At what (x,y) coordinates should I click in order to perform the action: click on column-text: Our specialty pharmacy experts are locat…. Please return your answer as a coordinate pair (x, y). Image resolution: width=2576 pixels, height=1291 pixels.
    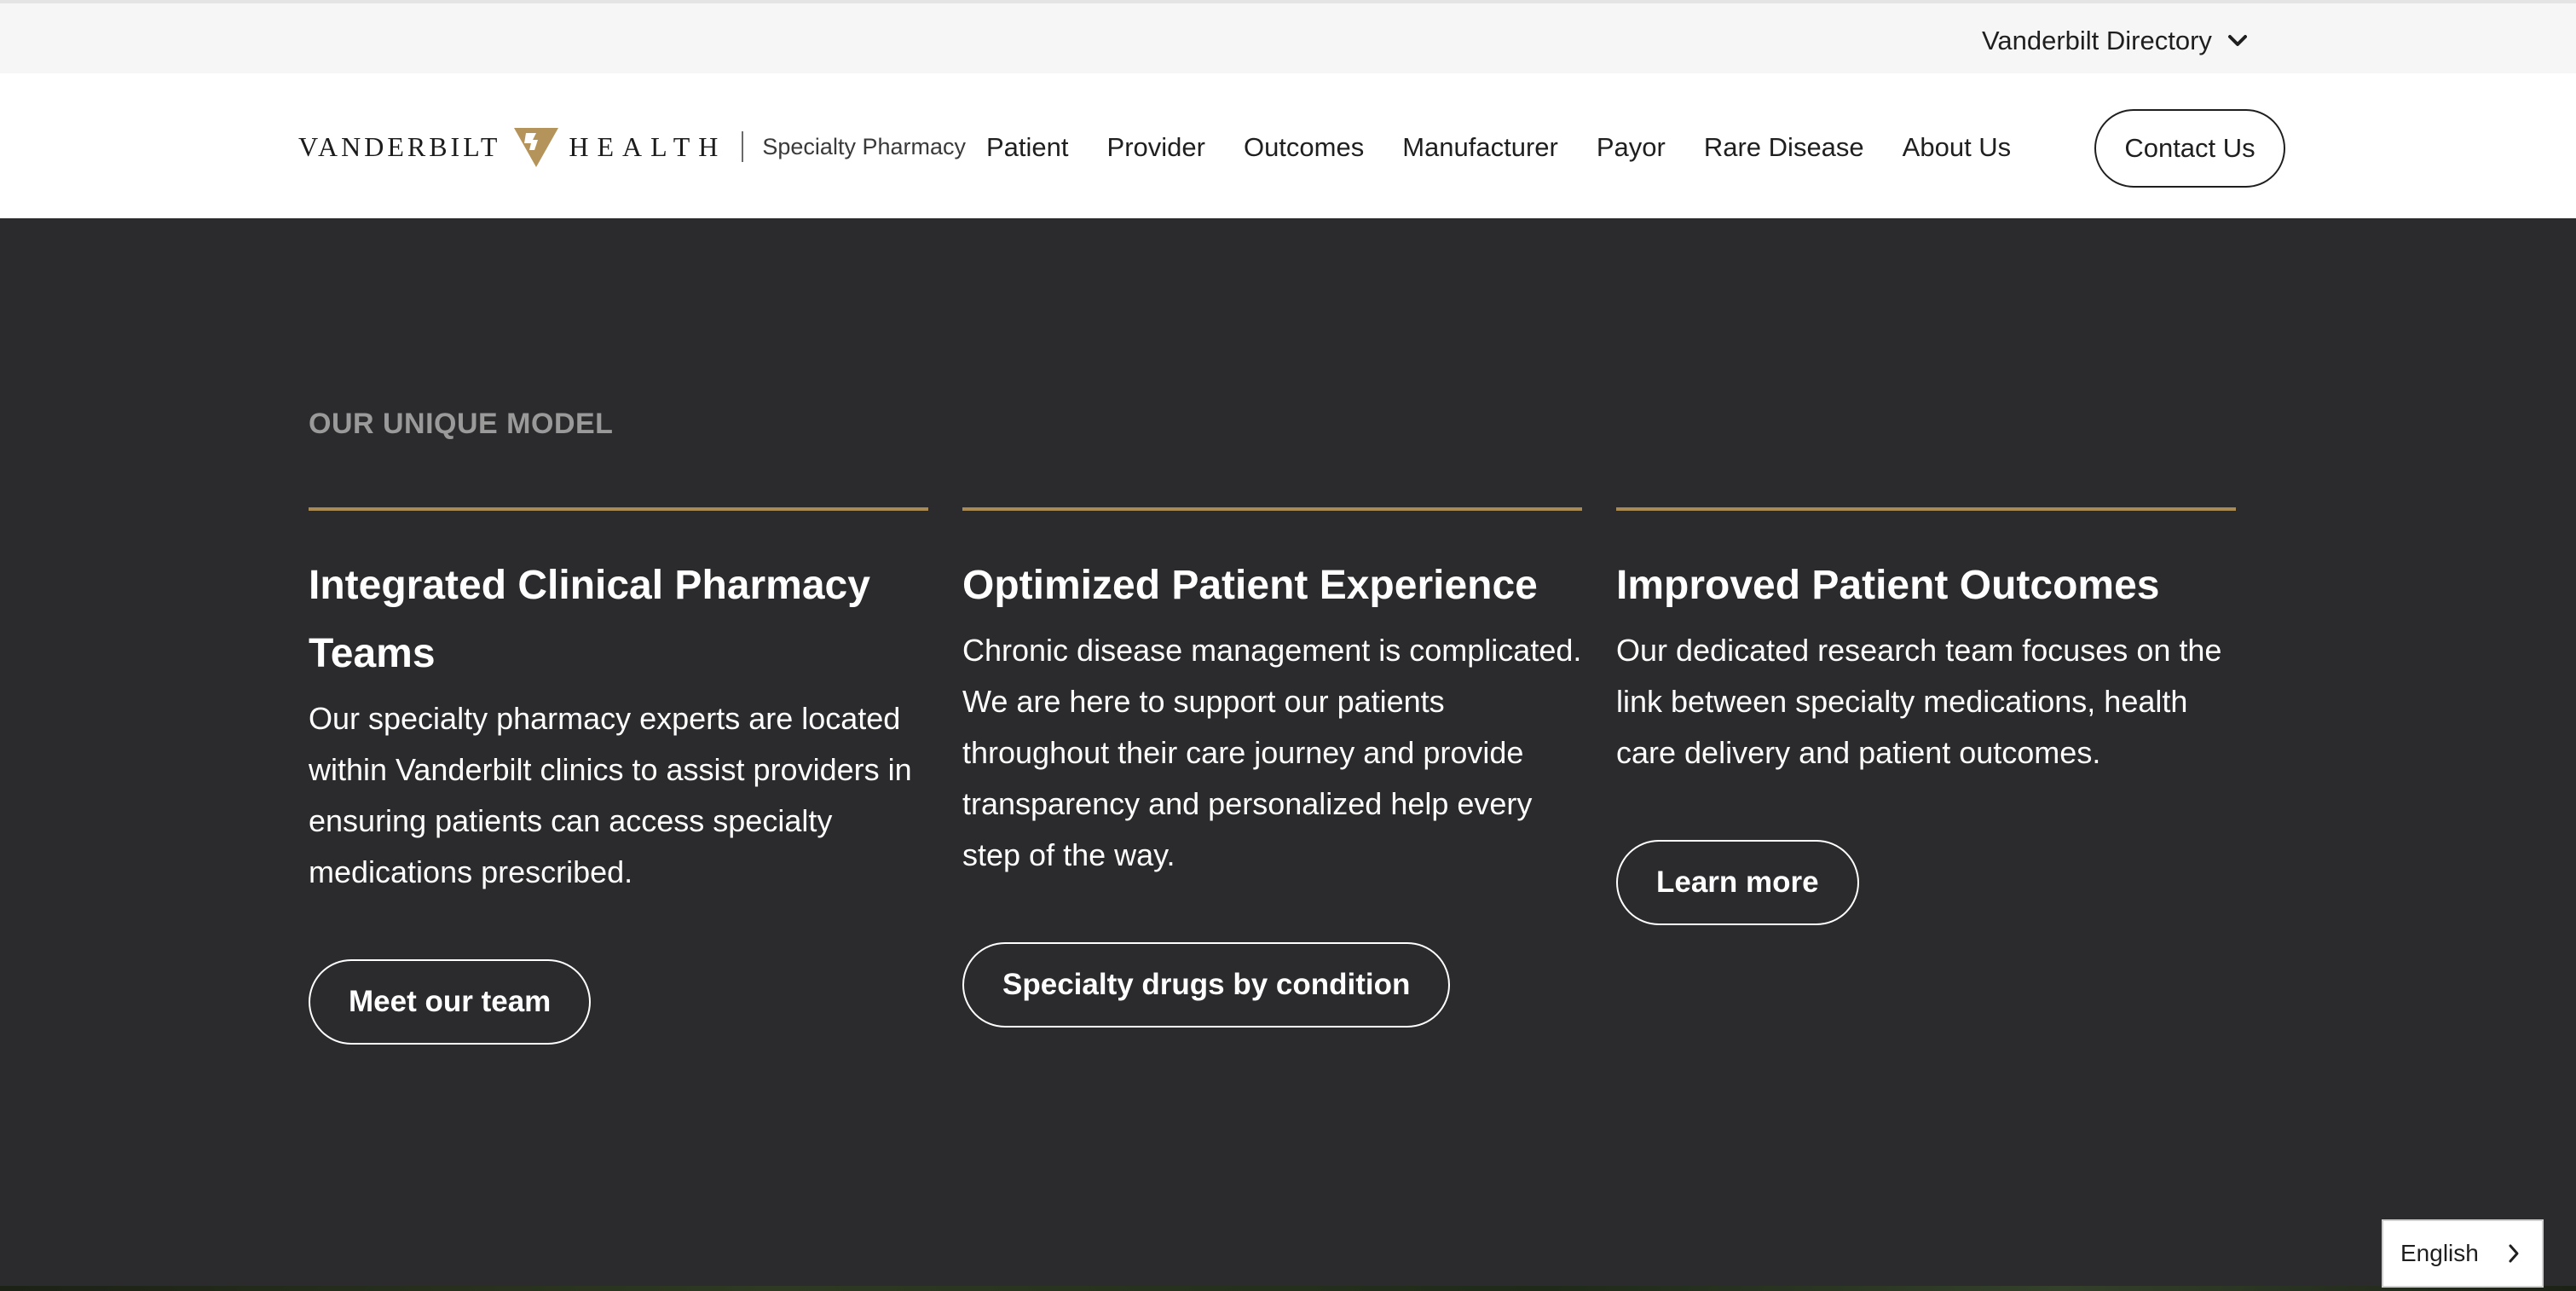
    Looking at the image, I should click on (610, 795).